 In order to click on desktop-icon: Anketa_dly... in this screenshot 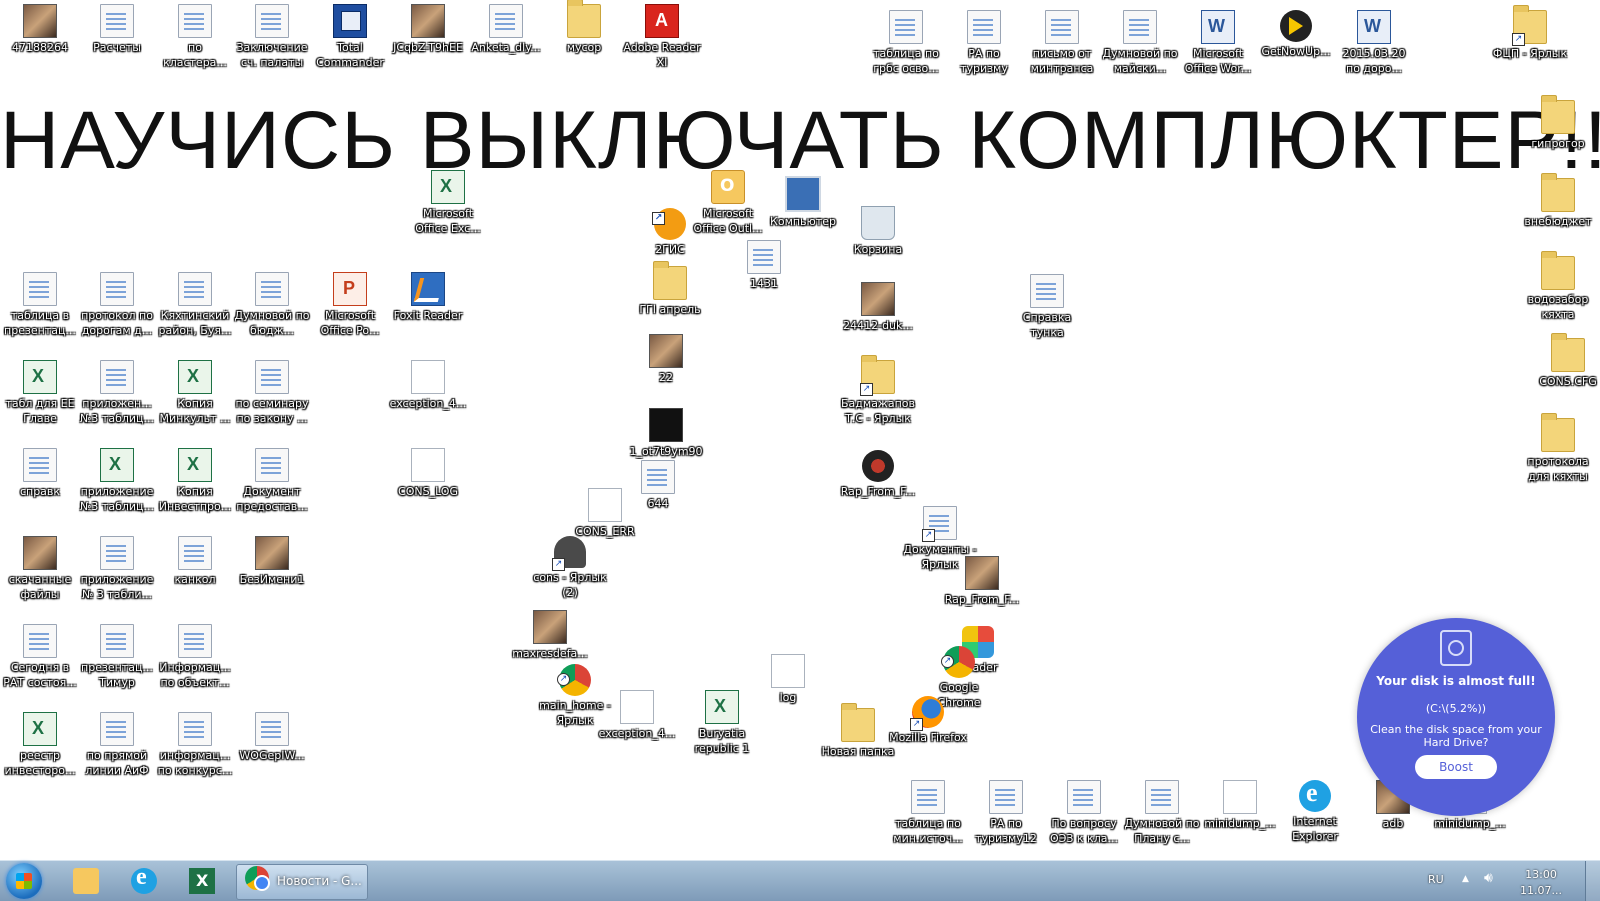, I will do `click(506, 29)`.